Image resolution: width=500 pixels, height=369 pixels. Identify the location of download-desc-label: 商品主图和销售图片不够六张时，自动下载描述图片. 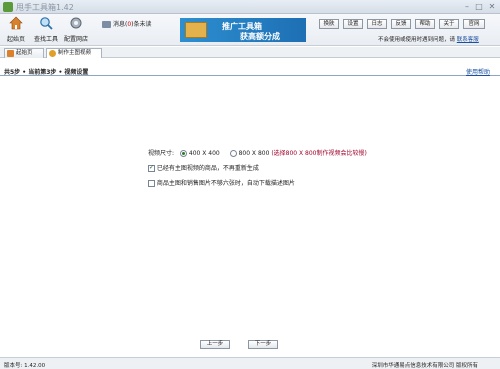
(226, 183).